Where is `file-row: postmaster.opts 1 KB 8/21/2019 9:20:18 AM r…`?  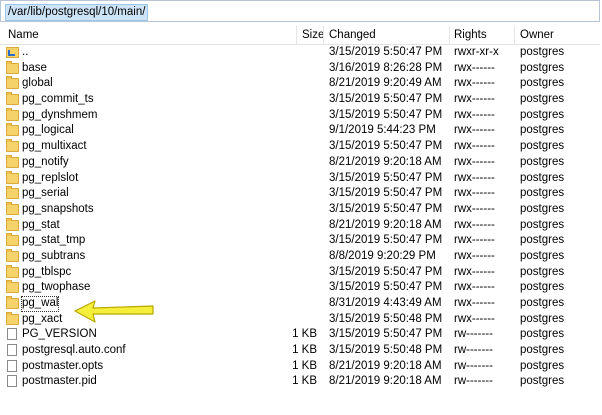
file-row: postmaster.opts 1 KB 8/21/2019 9:20:18 AM r… is located at coordinates (300, 367).